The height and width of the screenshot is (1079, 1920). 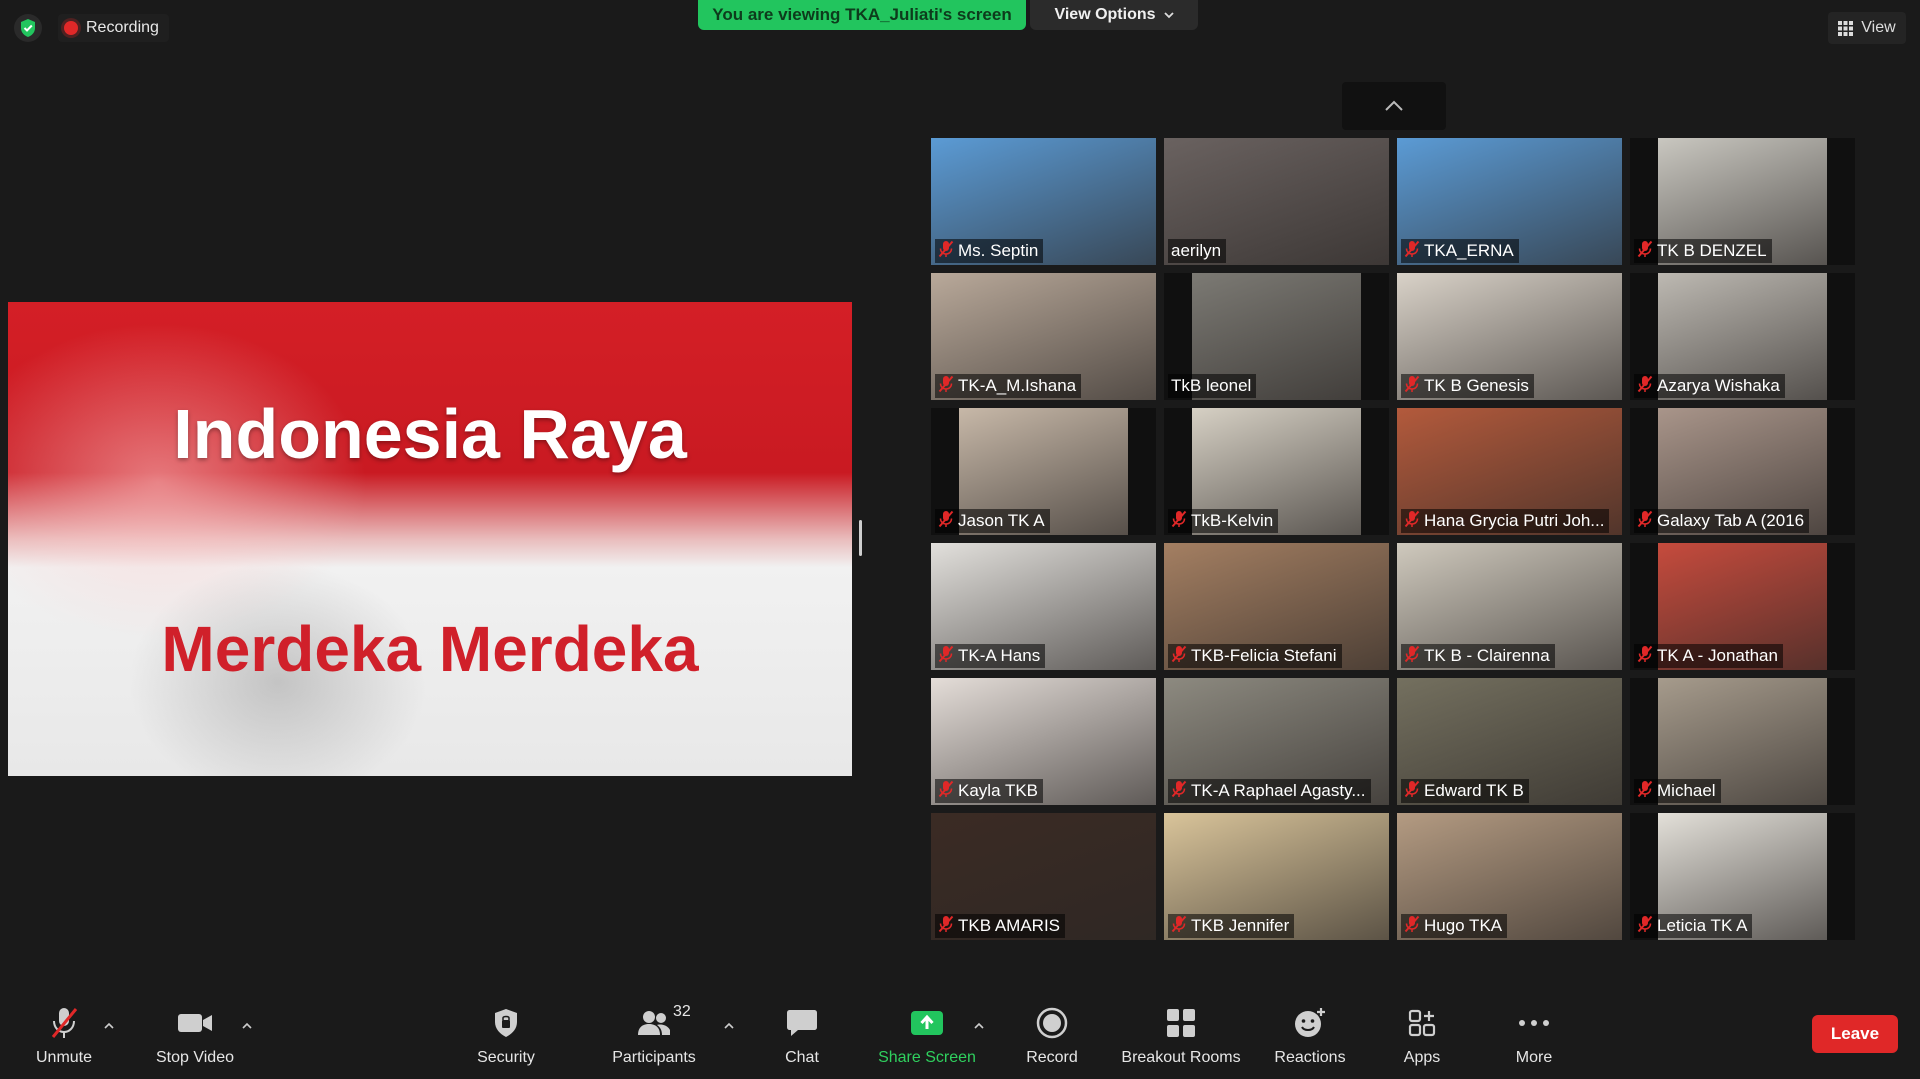 I want to click on unmute-label: Unmute, so click(x=64, y=1057).